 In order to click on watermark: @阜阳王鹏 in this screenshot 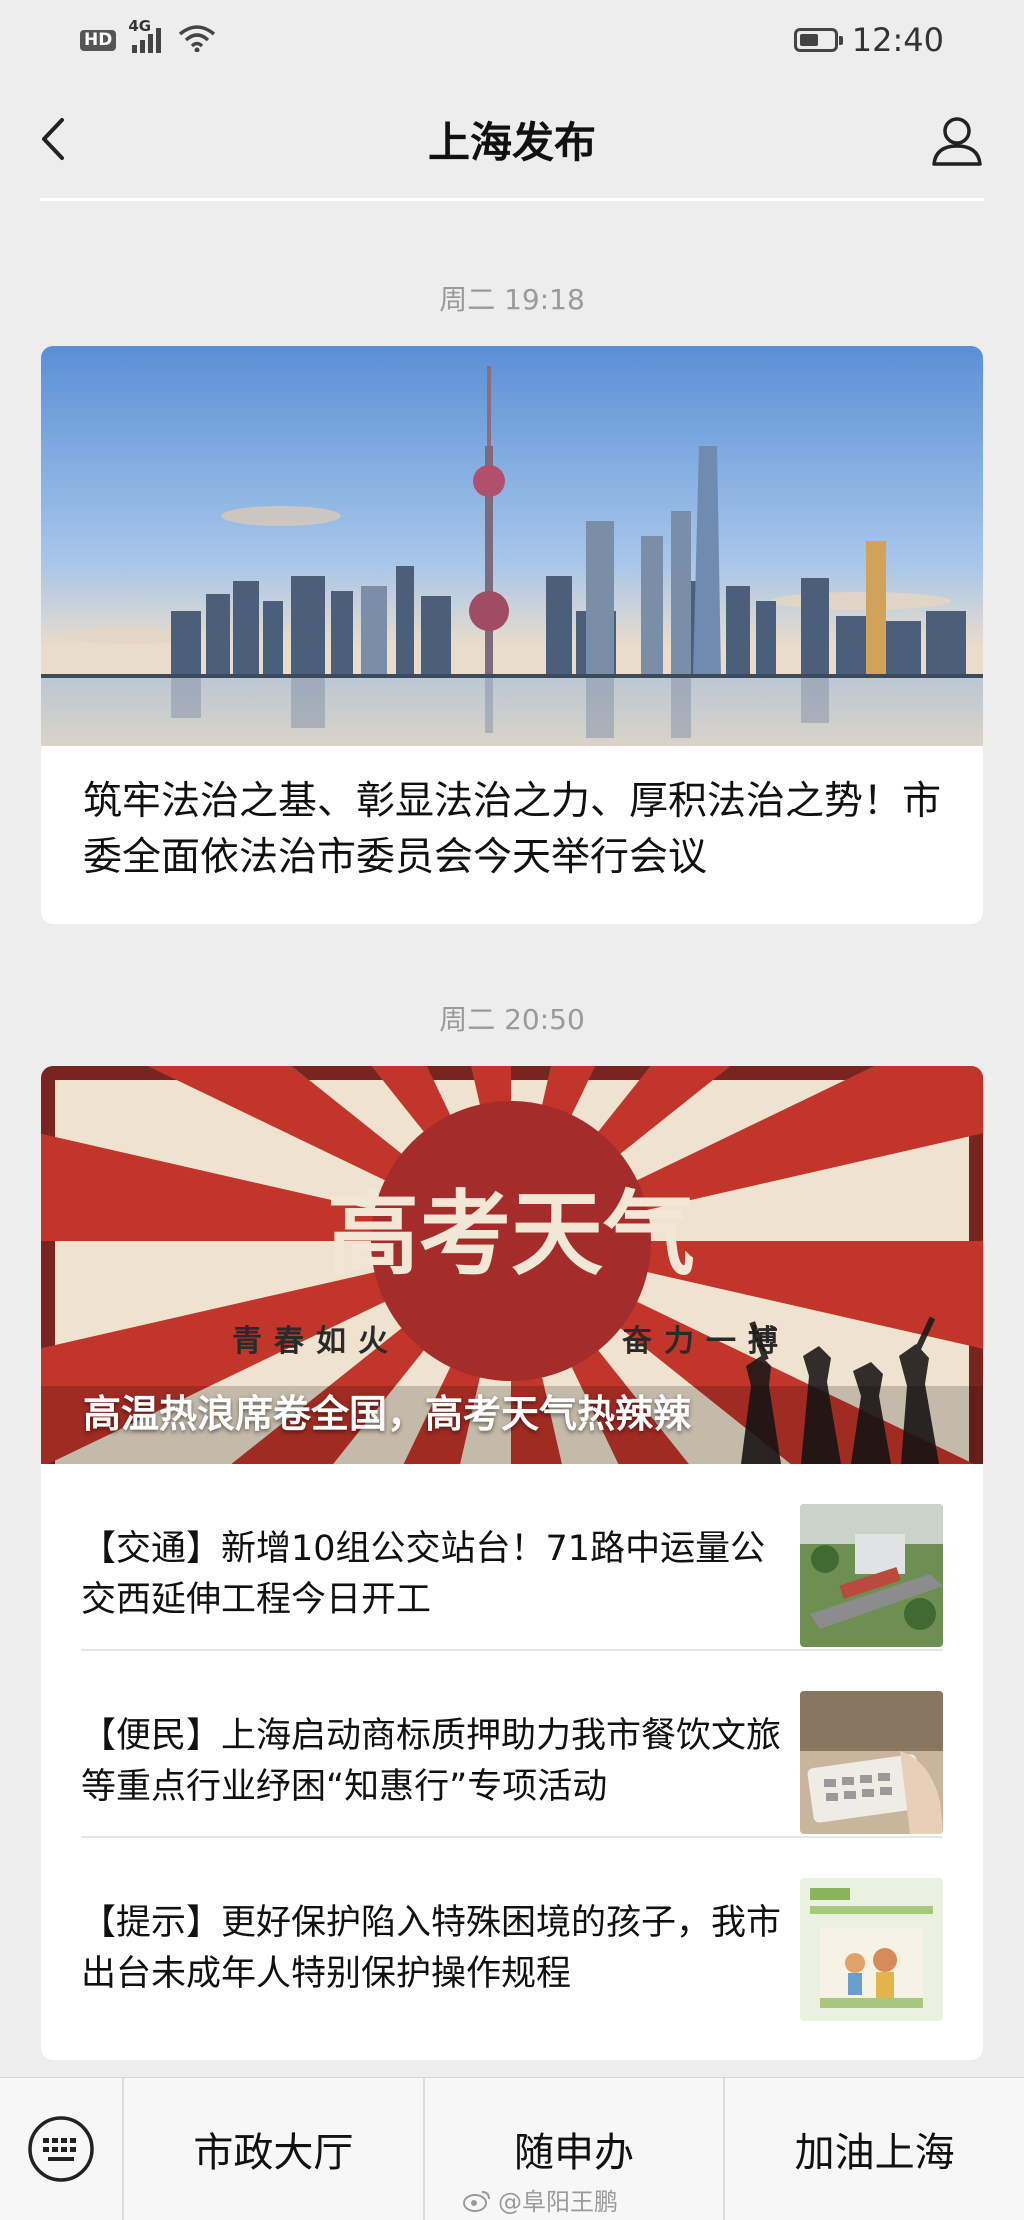, I will do `click(540, 2199)`.